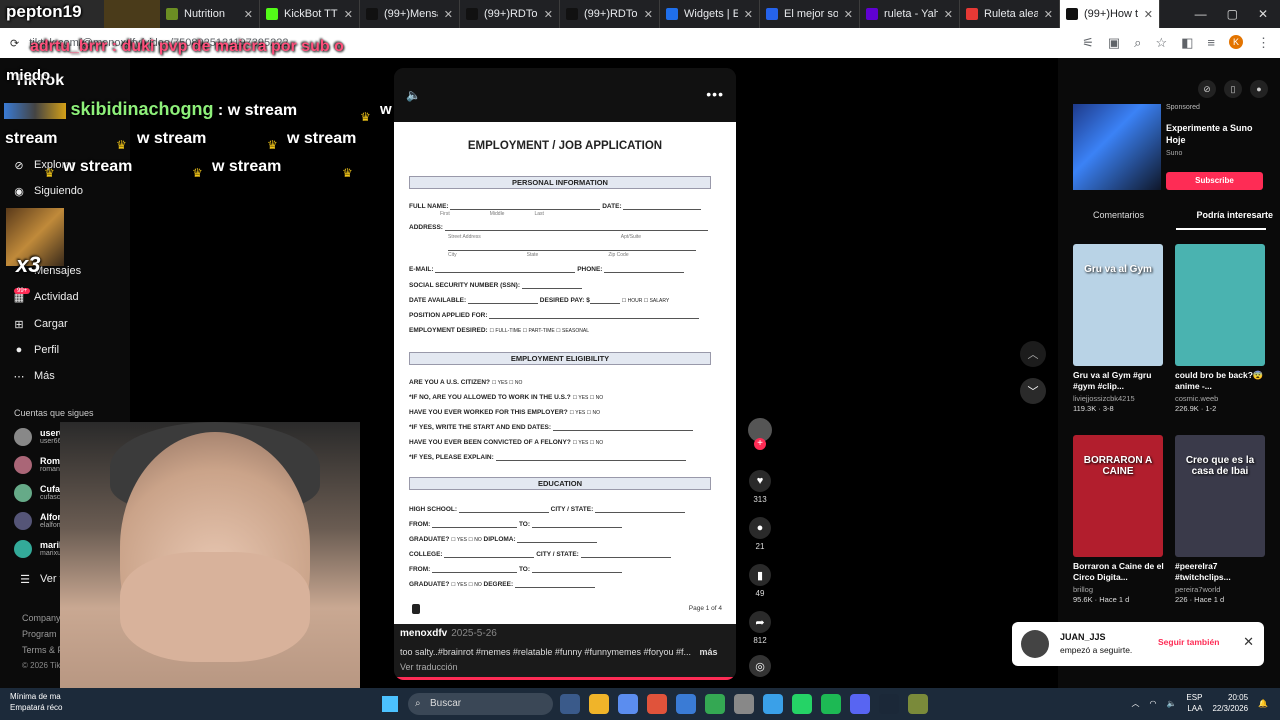  Describe the element at coordinates (565, 633) in the screenshot. I see `video-author: menoxdfv 2025-5-26` at that location.